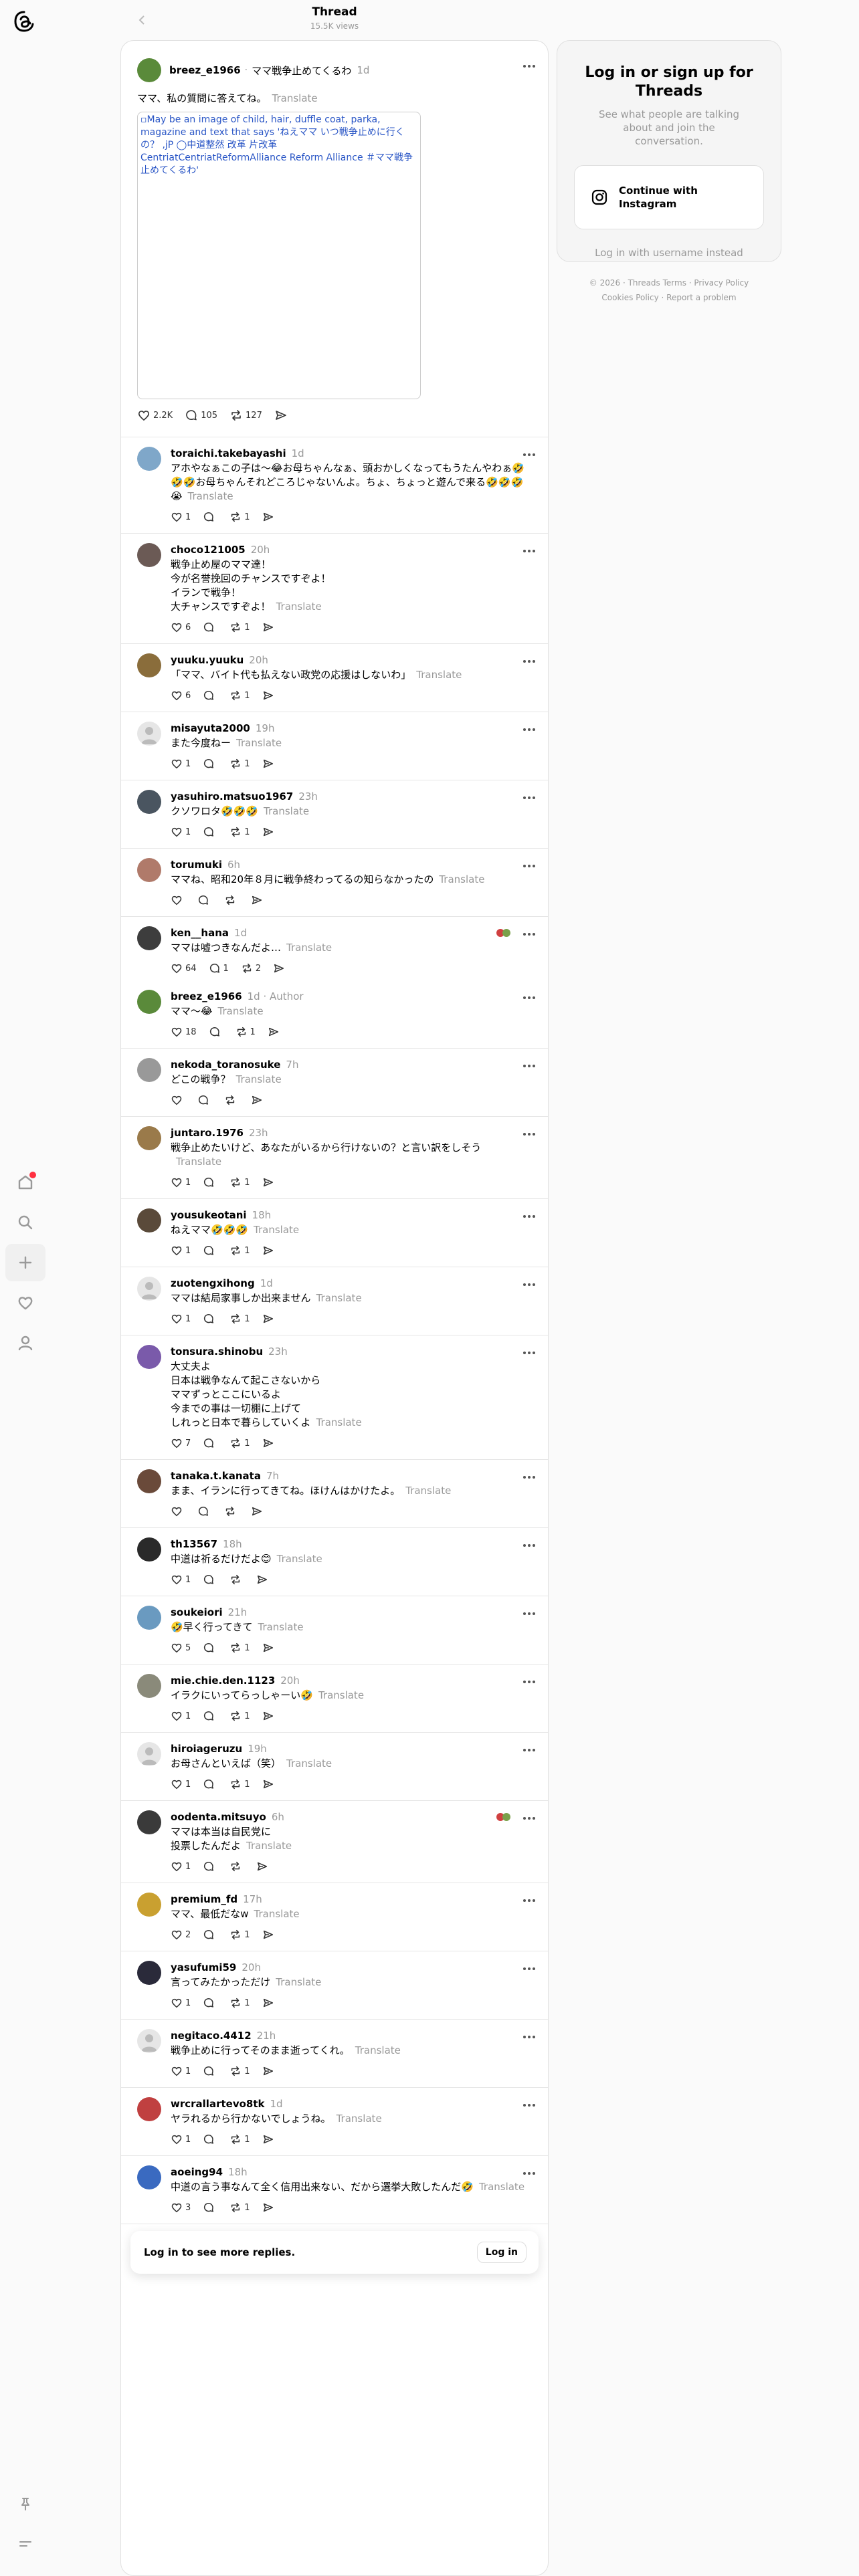 Image resolution: width=859 pixels, height=2576 pixels. What do you see at coordinates (213, 1283) in the screenshot?
I see `reply-username: zuotengxihong` at bounding box center [213, 1283].